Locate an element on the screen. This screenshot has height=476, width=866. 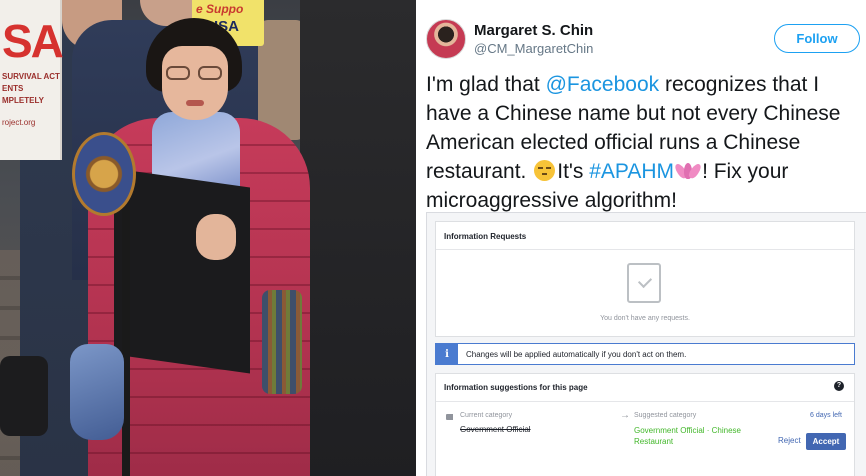
requests-empty-text: You don't have any requests. is located at coordinates (645, 318).